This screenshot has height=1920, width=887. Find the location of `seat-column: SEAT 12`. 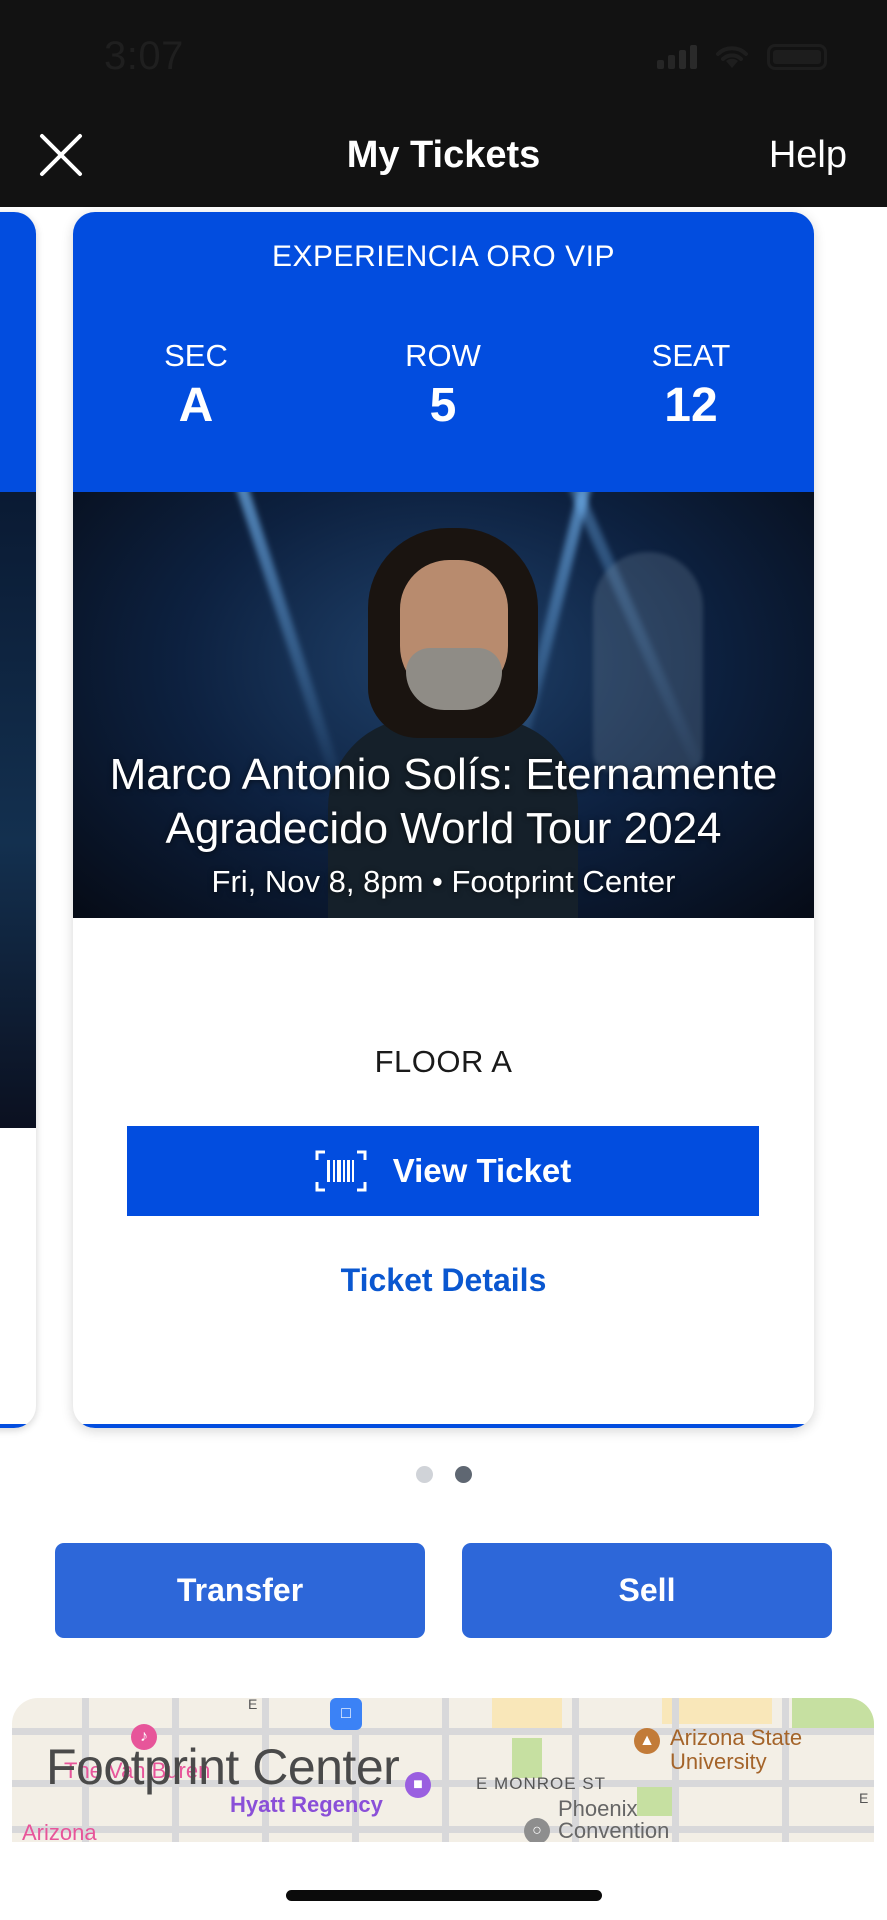

seat-column: SEAT 12 is located at coordinates (691, 385).